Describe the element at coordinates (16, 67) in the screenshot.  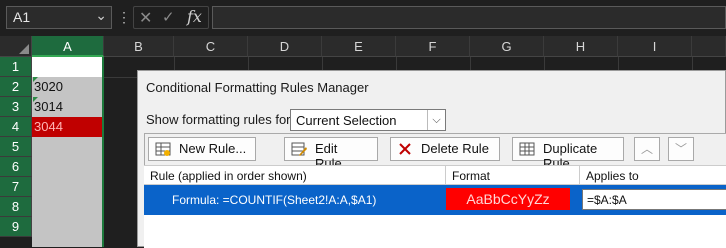
I see `row-header-1: 1` at that location.